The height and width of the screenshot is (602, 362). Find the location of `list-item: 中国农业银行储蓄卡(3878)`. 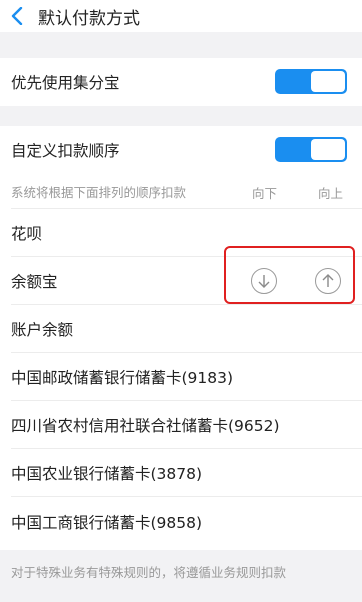

list-item: 中国农业银行储蓄卡(3878) is located at coordinates (181, 472).